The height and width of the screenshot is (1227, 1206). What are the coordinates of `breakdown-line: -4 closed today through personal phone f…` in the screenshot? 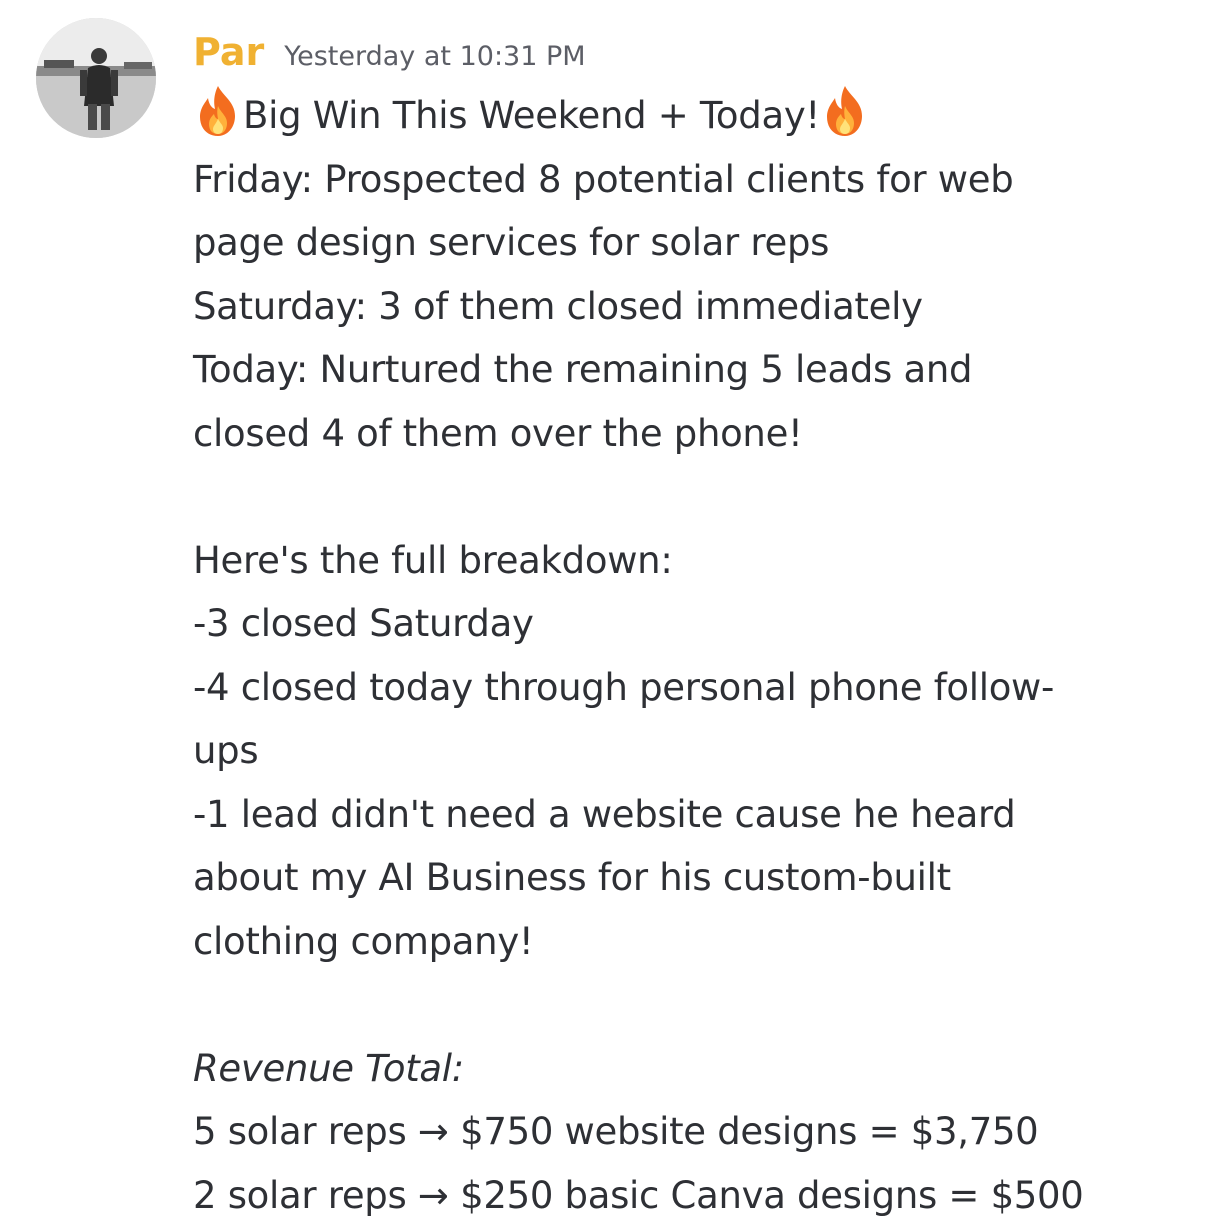 It's located at (688, 688).